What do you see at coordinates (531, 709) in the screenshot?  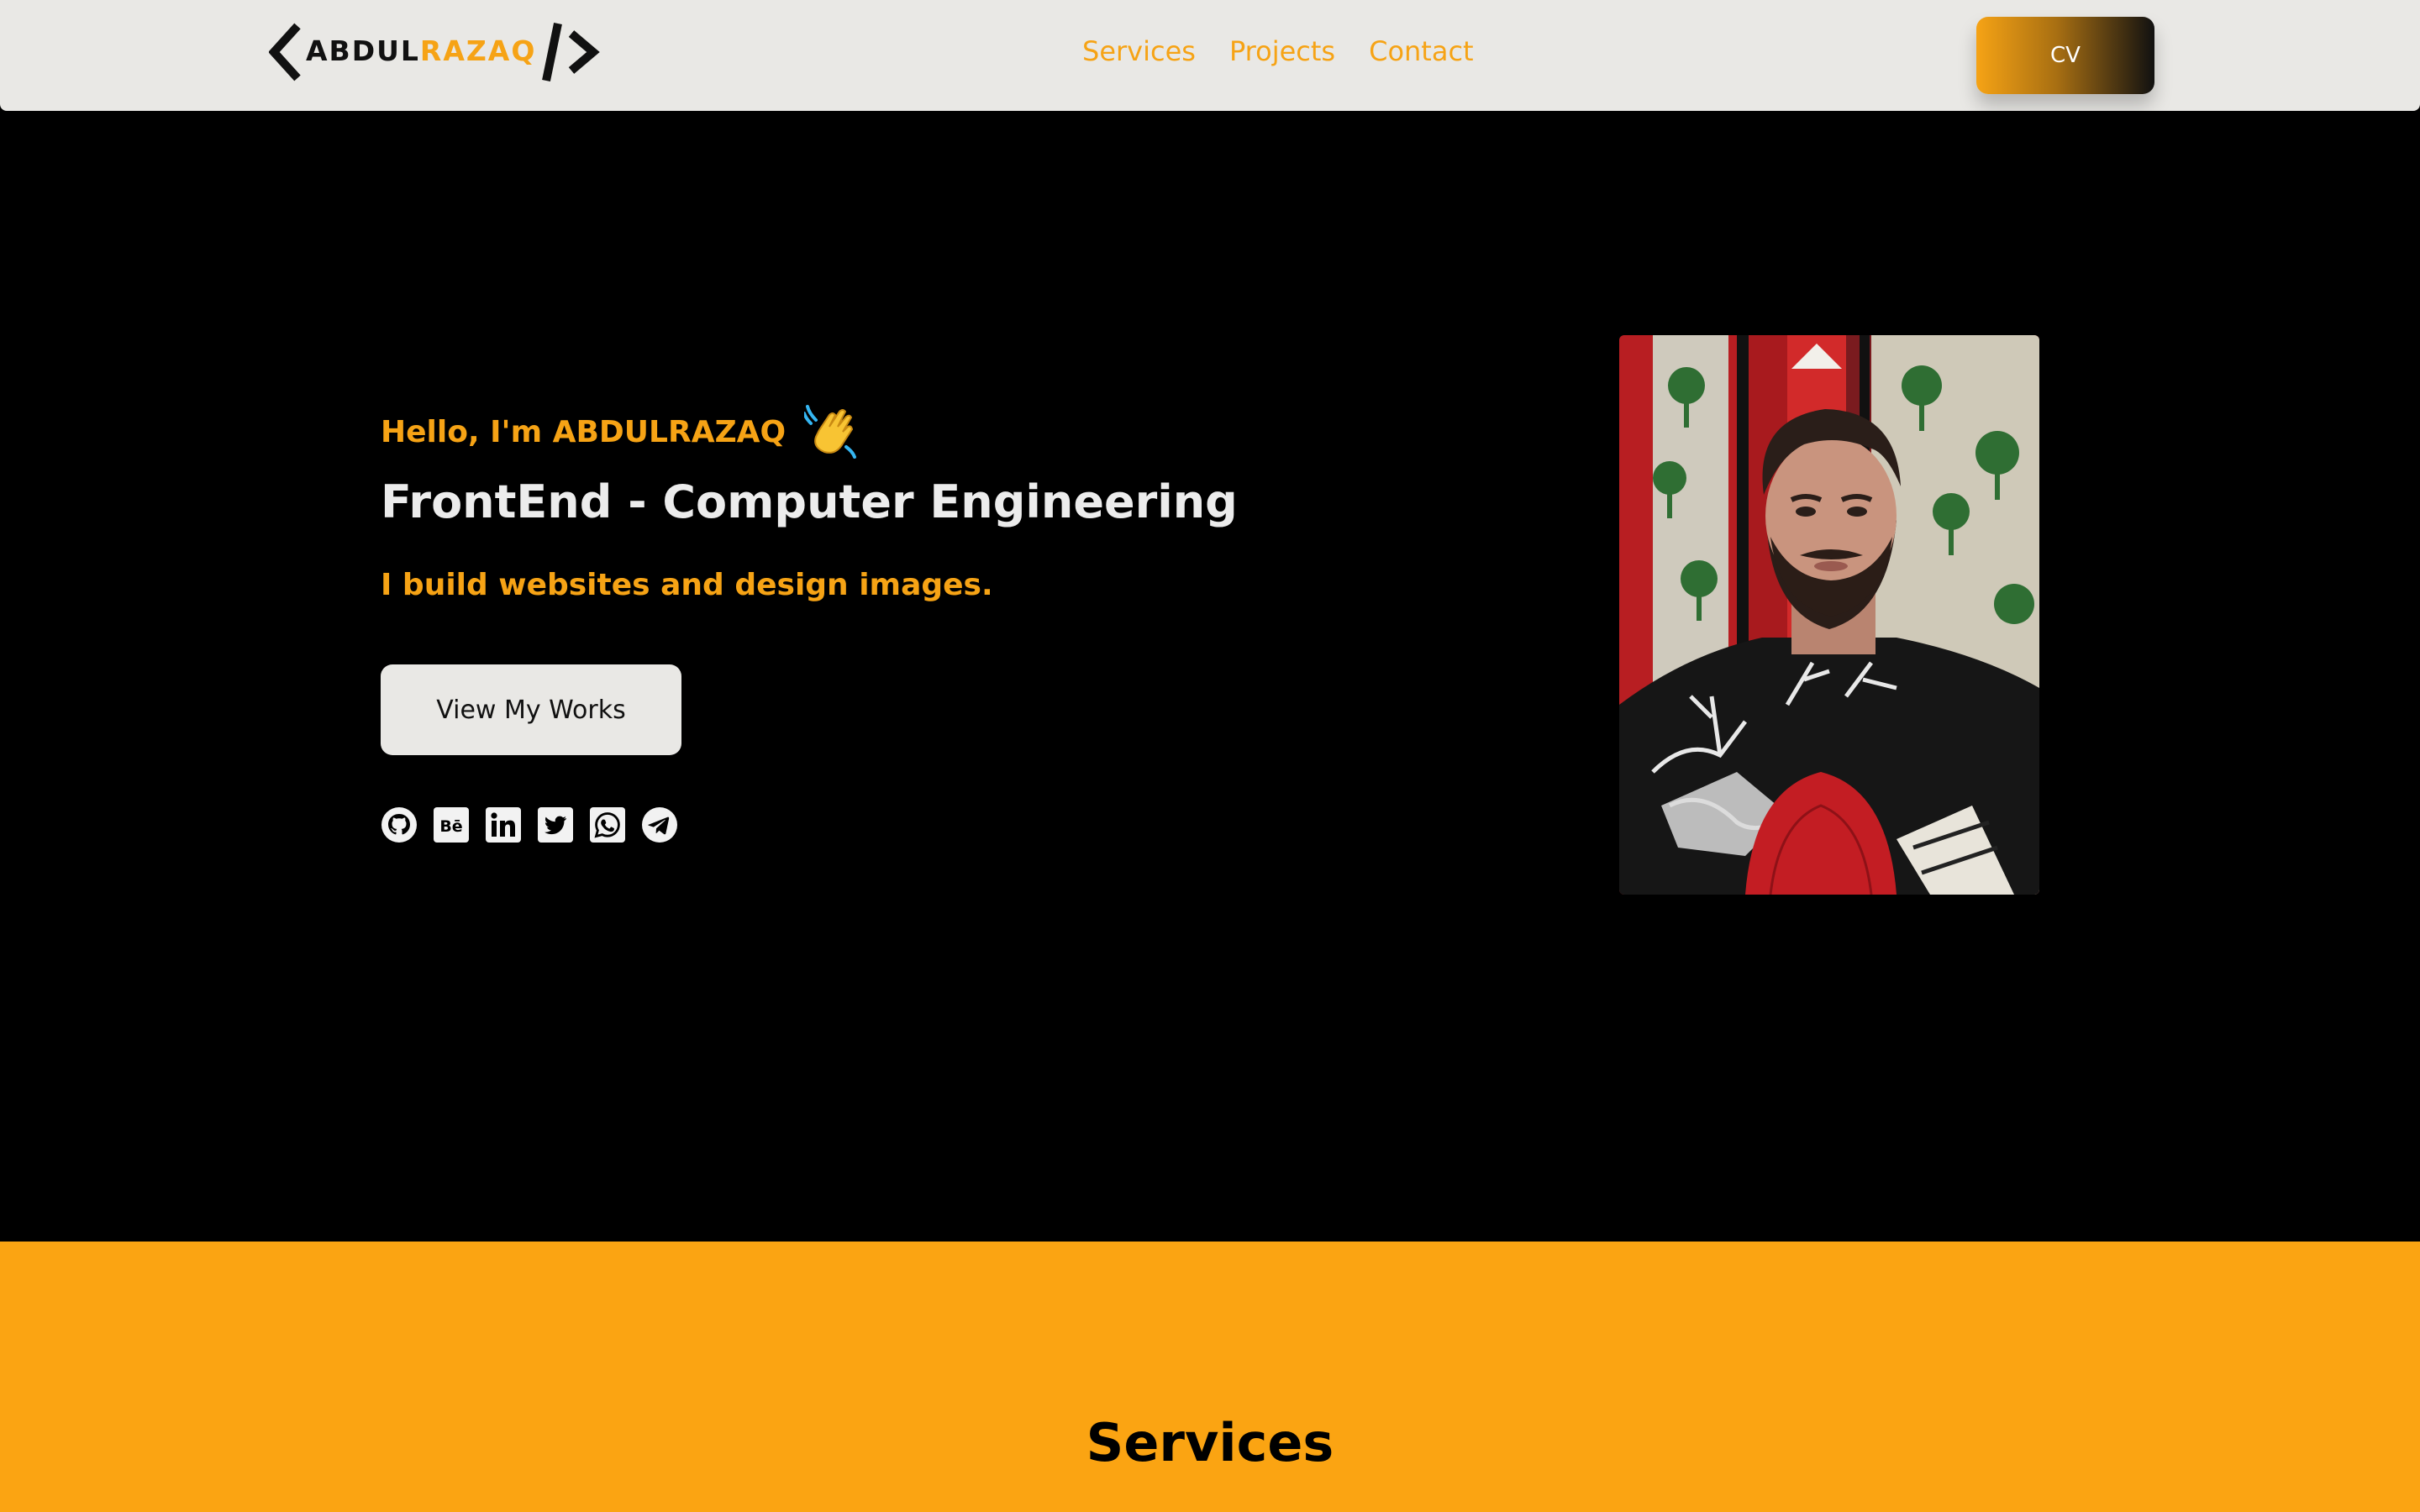 I see `view-my-works-button: View My Works` at bounding box center [531, 709].